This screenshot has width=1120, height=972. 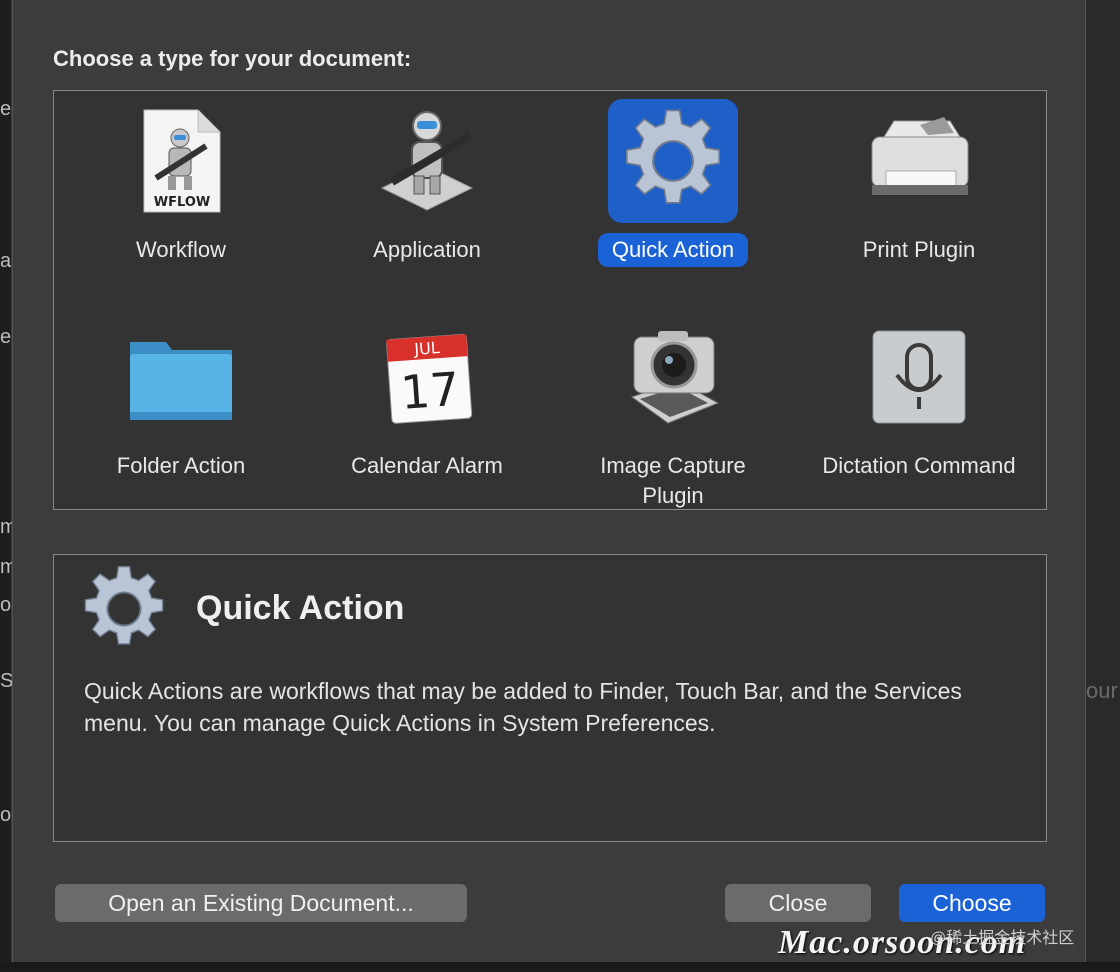 I want to click on type-label: Workflow, so click(x=181, y=249).